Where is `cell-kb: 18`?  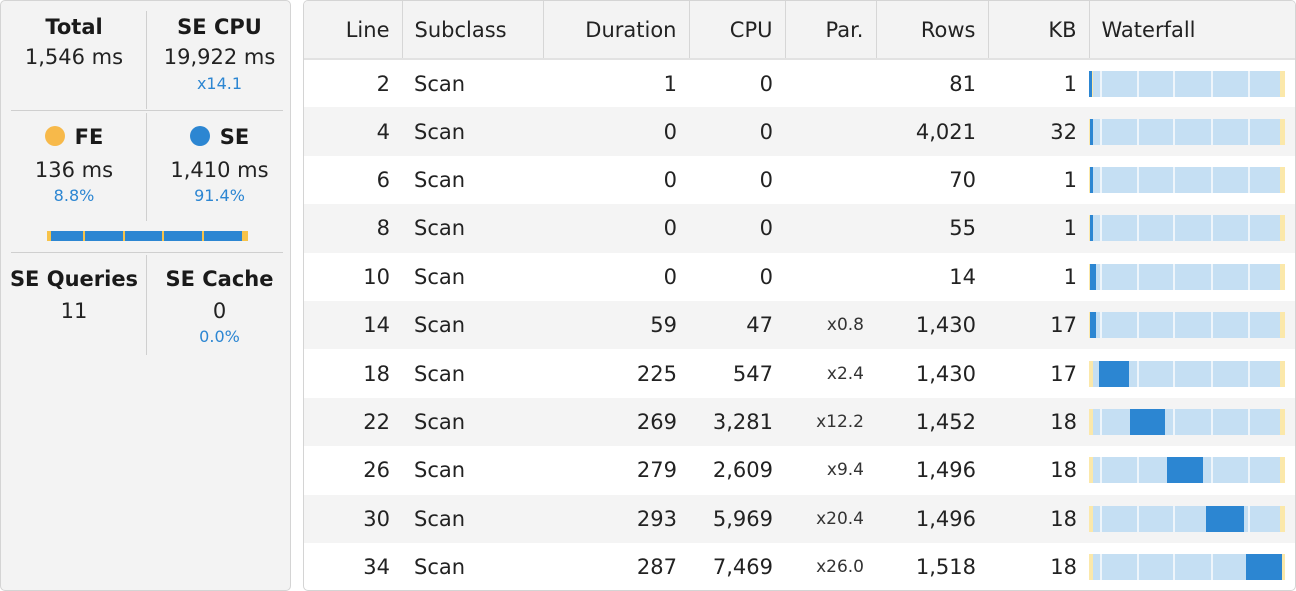
cell-kb: 18 is located at coordinates (1063, 567).